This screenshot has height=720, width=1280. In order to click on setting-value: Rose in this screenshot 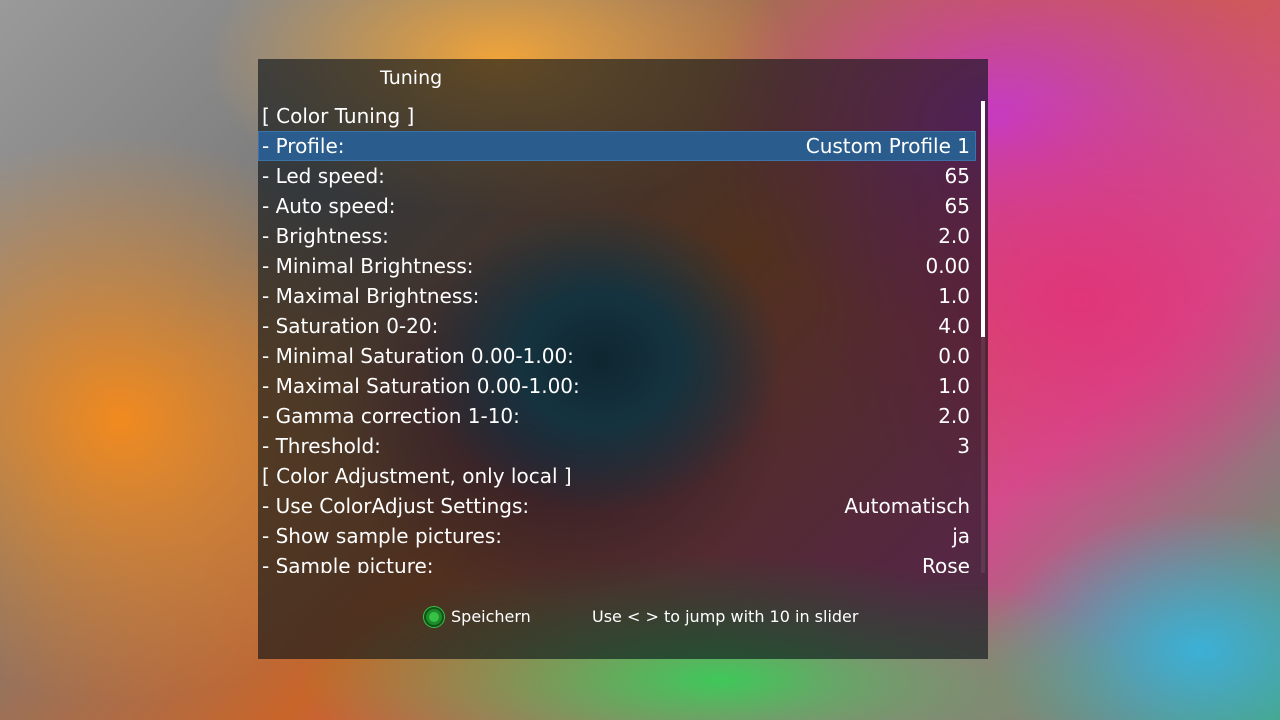, I will do `click(946, 563)`.